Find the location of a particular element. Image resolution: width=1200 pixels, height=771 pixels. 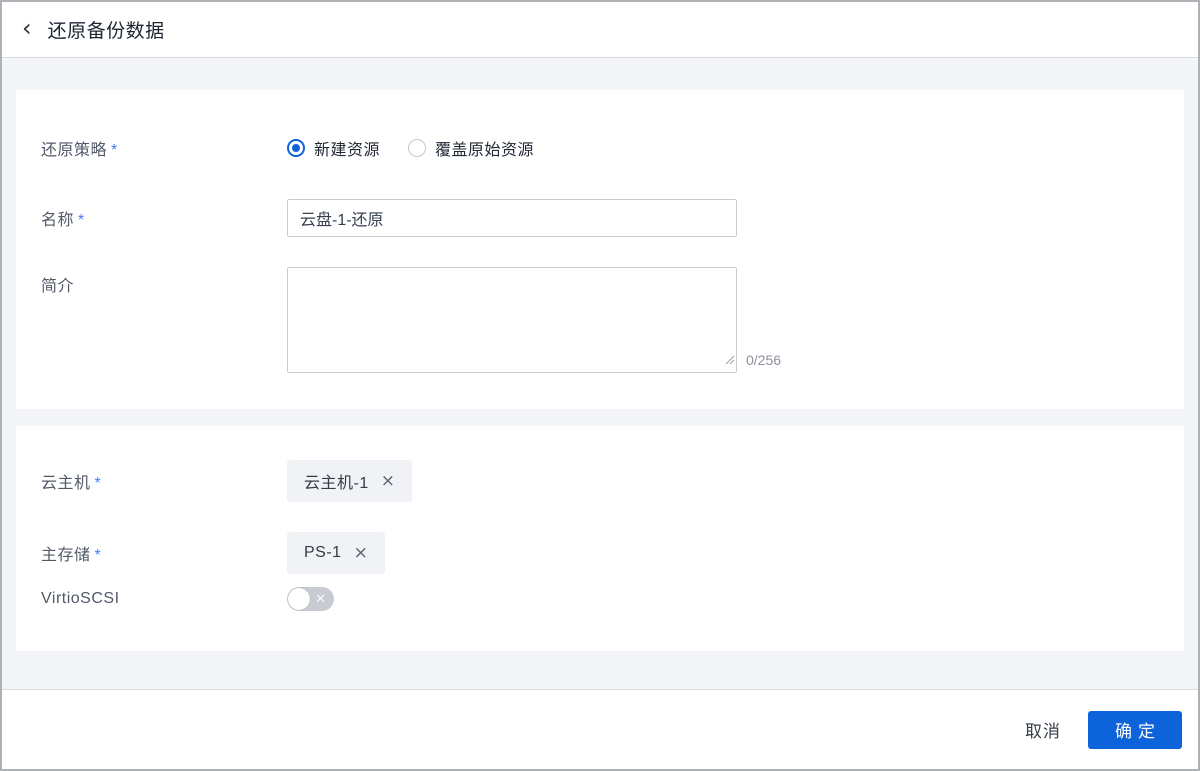

vm-label: 云主机 * is located at coordinates (164, 481).